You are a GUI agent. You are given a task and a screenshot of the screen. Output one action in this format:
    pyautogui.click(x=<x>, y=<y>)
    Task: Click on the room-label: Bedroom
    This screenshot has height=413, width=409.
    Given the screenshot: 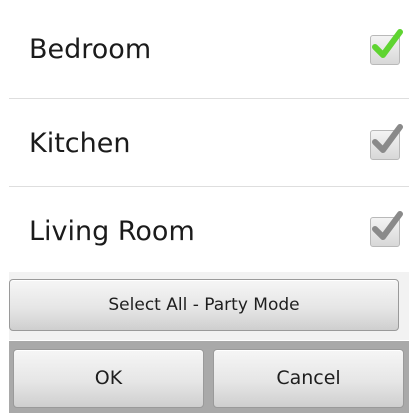 What is the action you would take?
    pyautogui.click(x=90, y=49)
    